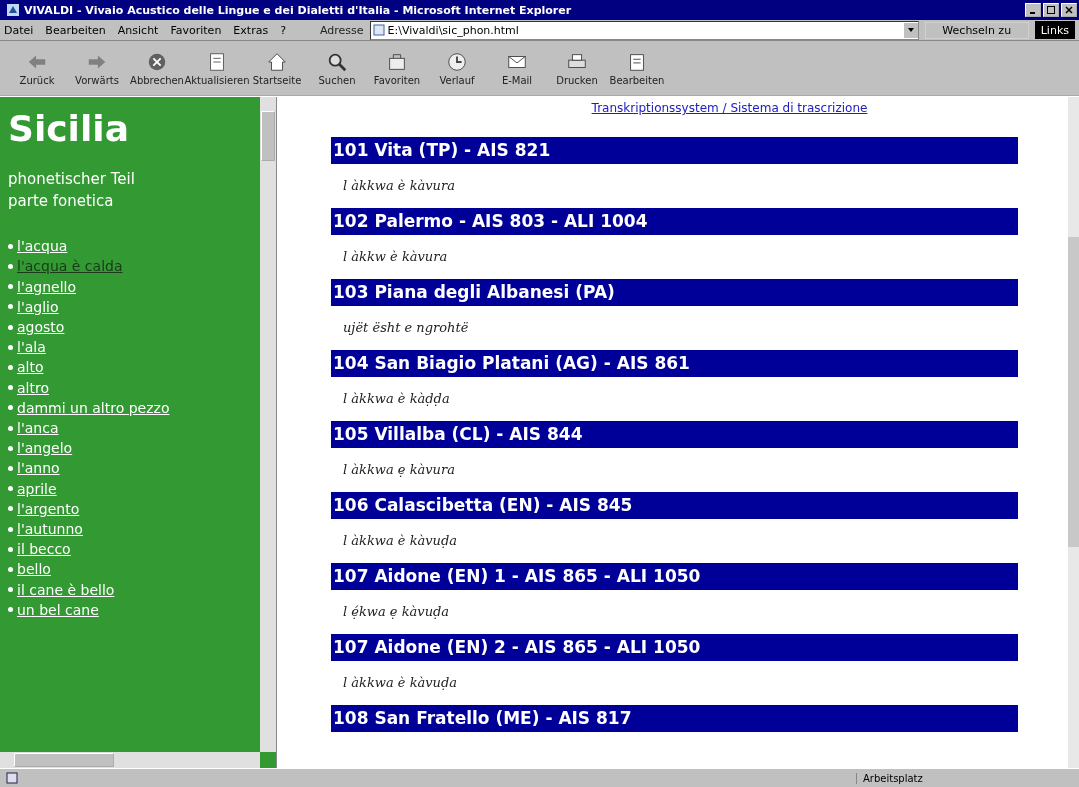 Image resolution: width=1079 pixels, height=787 pixels. I want to click on toolbar-button: Zurück, so click(37, 68).